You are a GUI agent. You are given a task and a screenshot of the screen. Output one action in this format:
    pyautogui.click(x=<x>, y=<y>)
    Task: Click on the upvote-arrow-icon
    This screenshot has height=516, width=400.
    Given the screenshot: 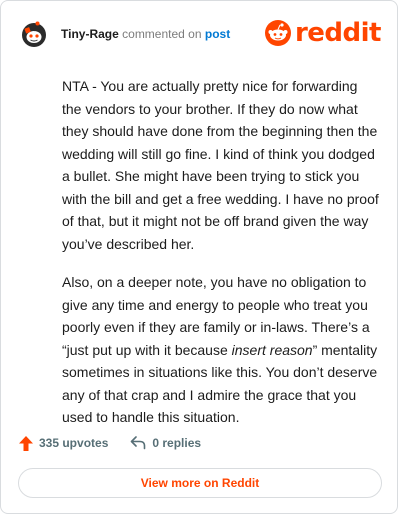 What is the action you would take?
    pyautogui.click(x=26, y=443)
    